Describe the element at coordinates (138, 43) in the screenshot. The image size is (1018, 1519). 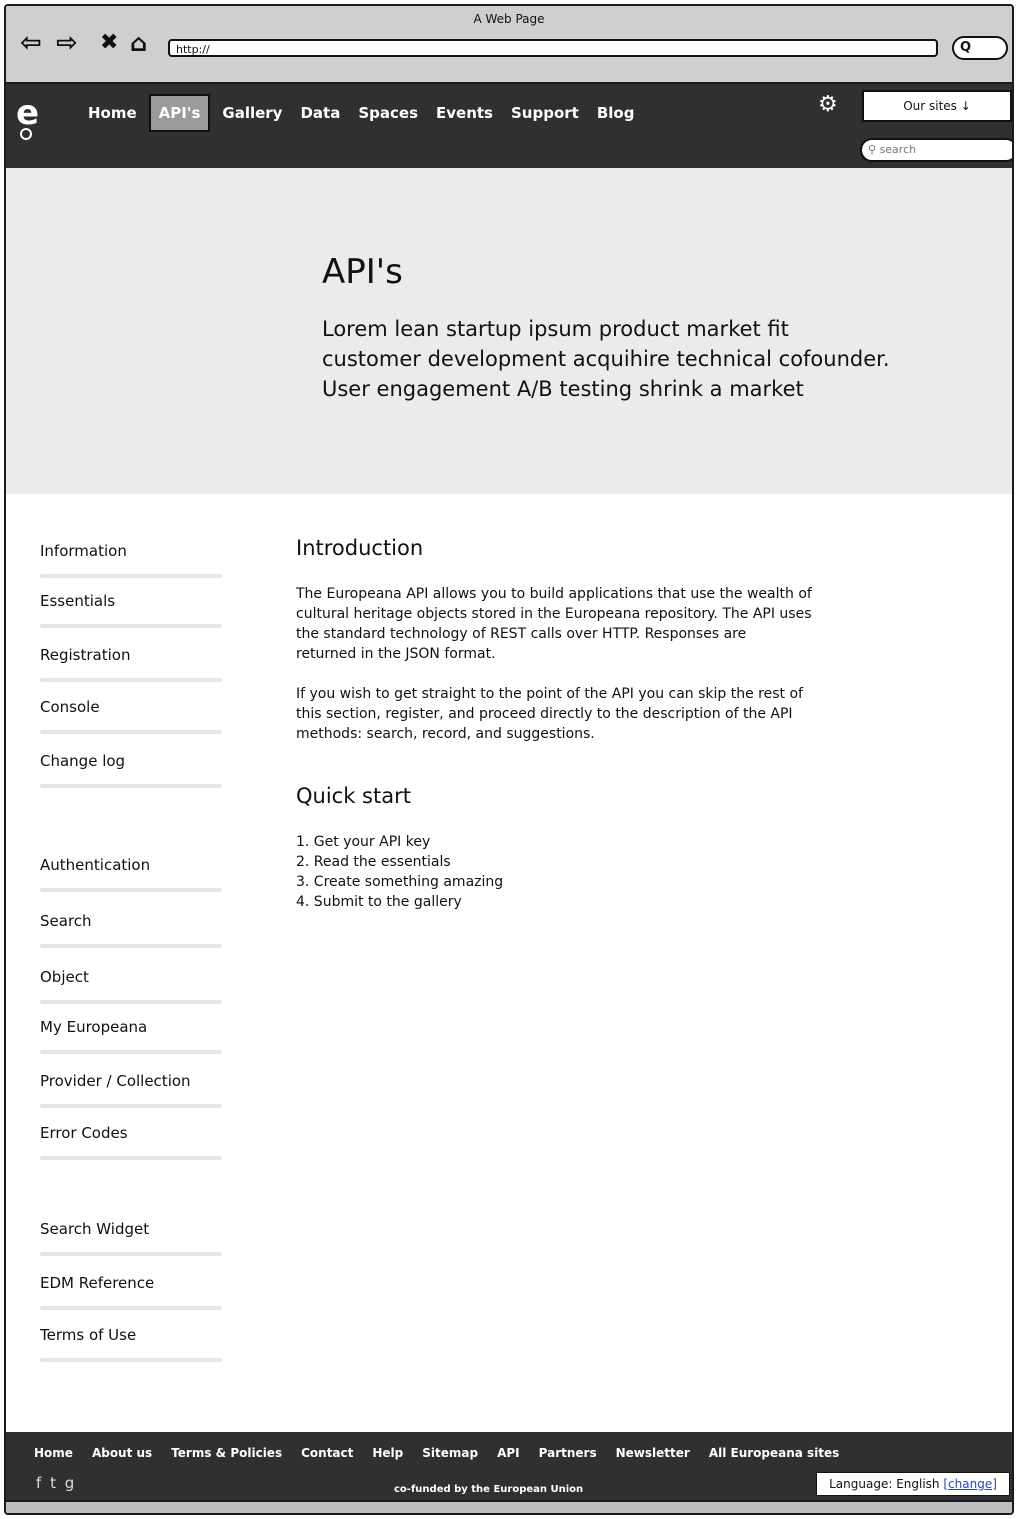
I see `home-icon: ⌂` at that location.